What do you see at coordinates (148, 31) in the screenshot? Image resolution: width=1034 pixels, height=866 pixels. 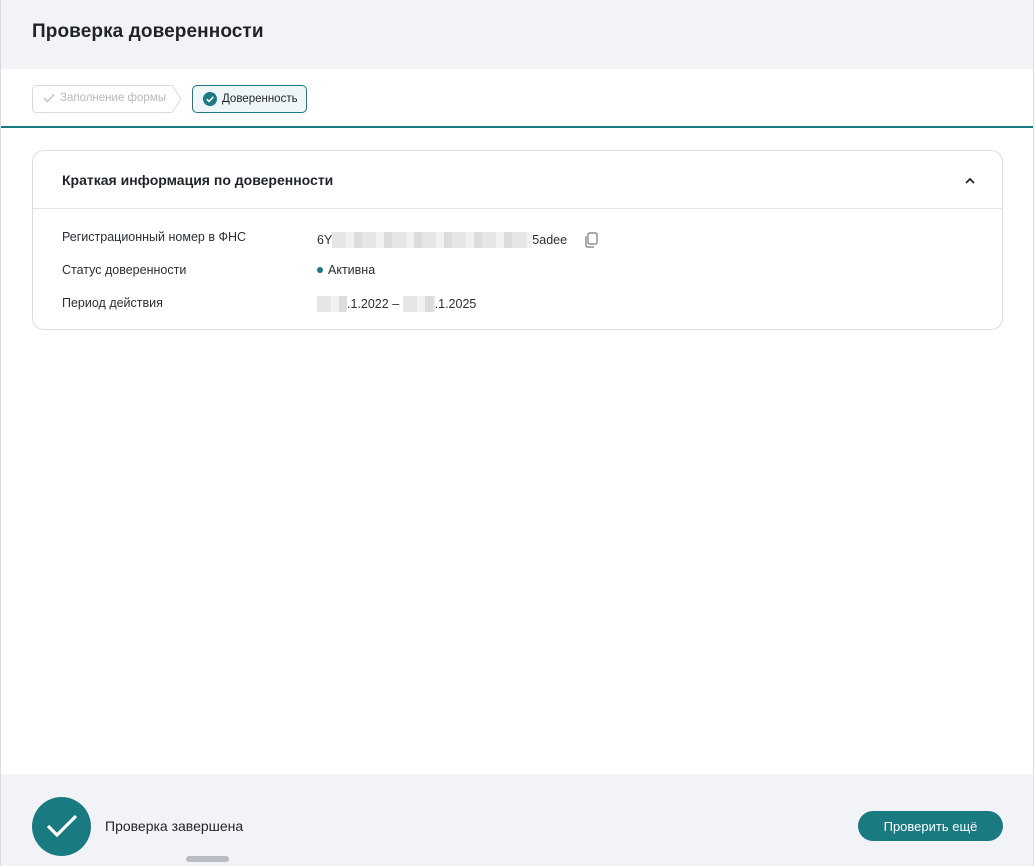 I see `page-title: Проверка доверенности` at bounding box center [148, 31].